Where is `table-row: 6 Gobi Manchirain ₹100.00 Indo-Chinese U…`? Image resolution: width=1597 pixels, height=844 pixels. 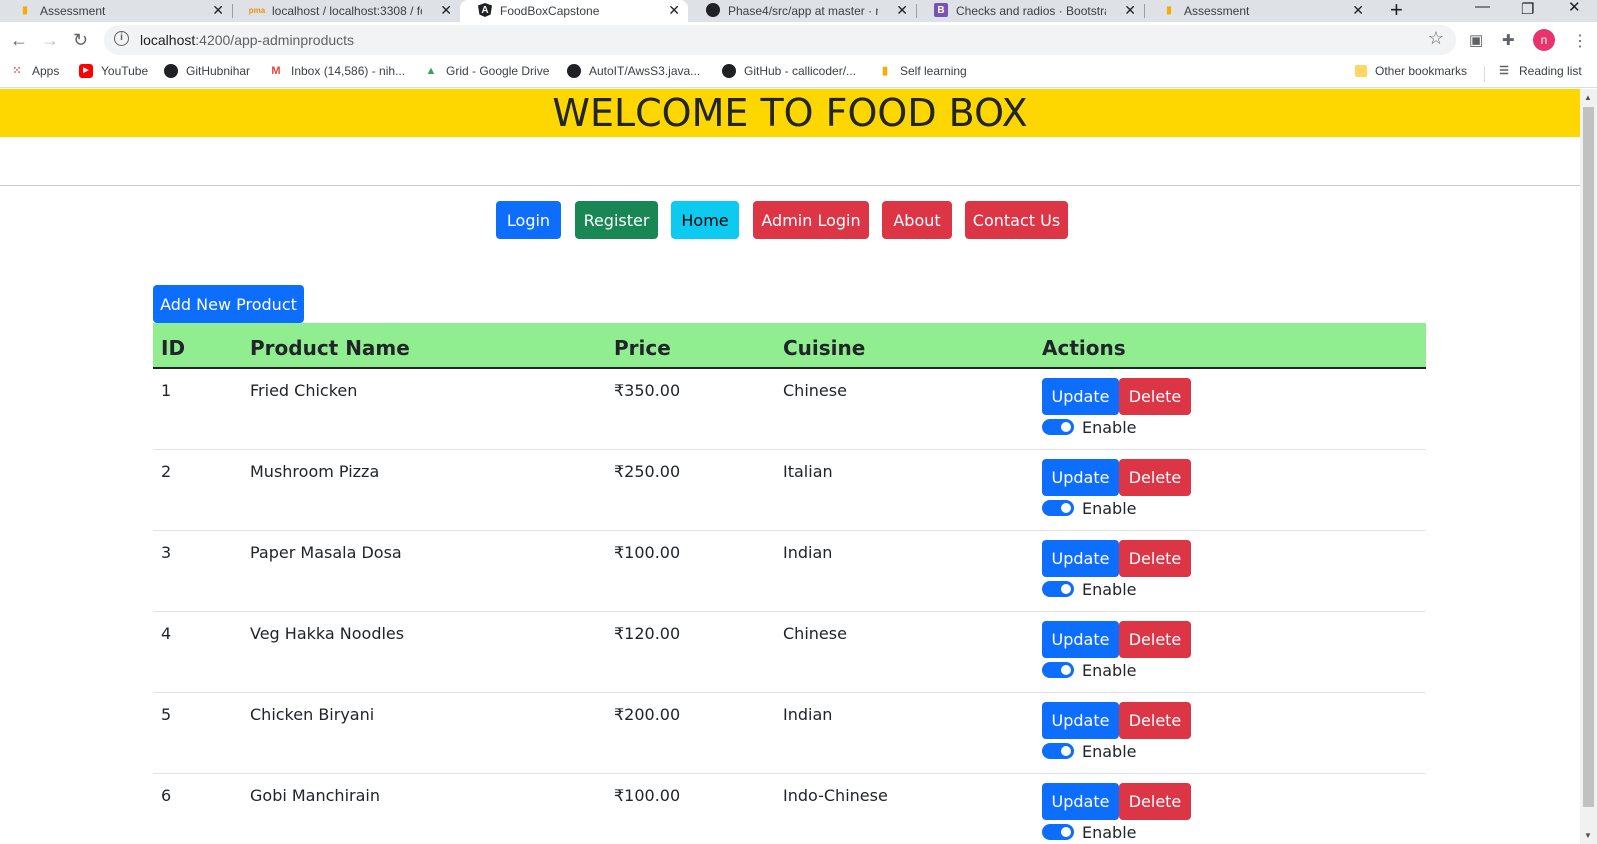 table-row: 6 Gobi Manchirain ₹100.00 Indo-Chinese U… is located at coordinates (789, 809).